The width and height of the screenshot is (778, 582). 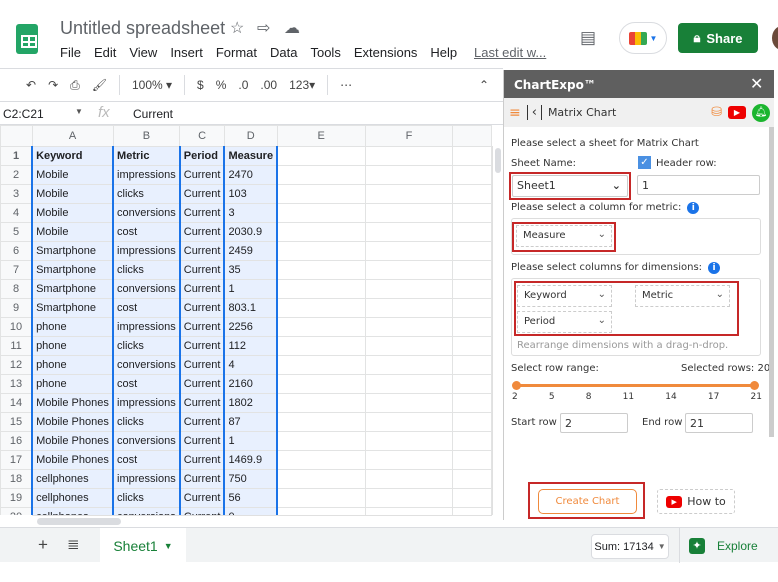 What do you see at coordinates (696, 501) in the screenshot?
I see `how-to-button: ▶ How to` at bounding box center [696, 501].